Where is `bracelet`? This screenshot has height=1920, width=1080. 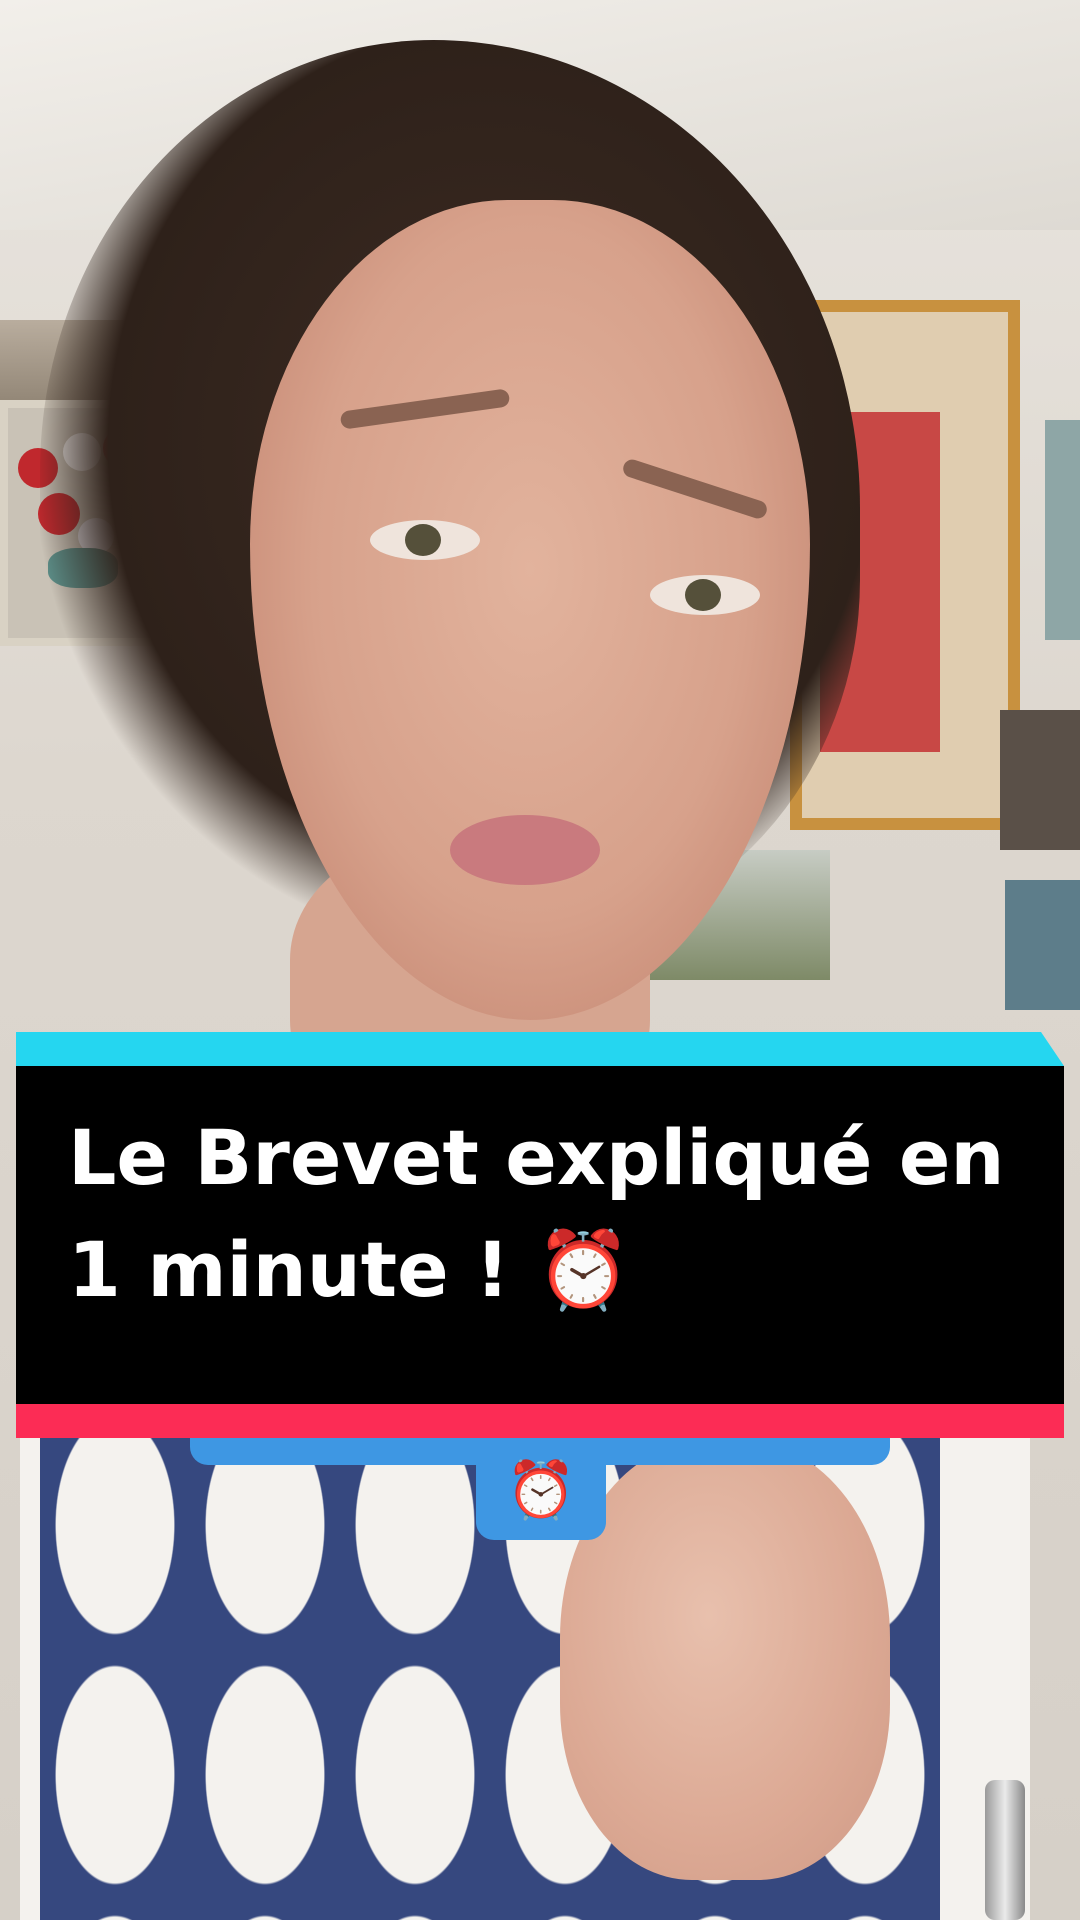 bracelet is located at coordinates (1005, 1850).